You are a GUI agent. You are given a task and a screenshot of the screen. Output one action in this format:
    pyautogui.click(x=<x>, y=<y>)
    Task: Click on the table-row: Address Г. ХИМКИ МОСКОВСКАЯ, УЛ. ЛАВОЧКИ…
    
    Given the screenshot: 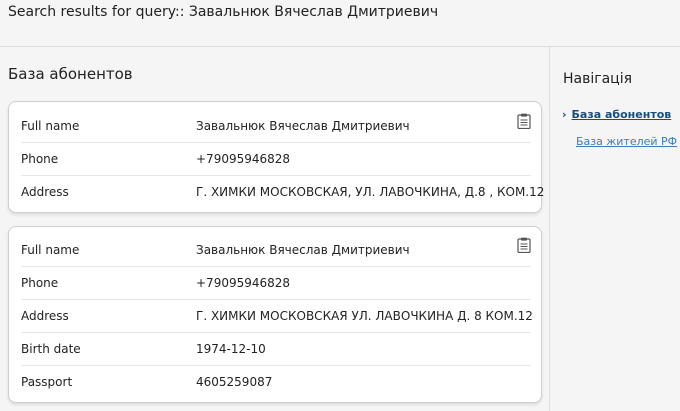 What is the action you would take?
    pyautogui.click(x=282, y=192)
    